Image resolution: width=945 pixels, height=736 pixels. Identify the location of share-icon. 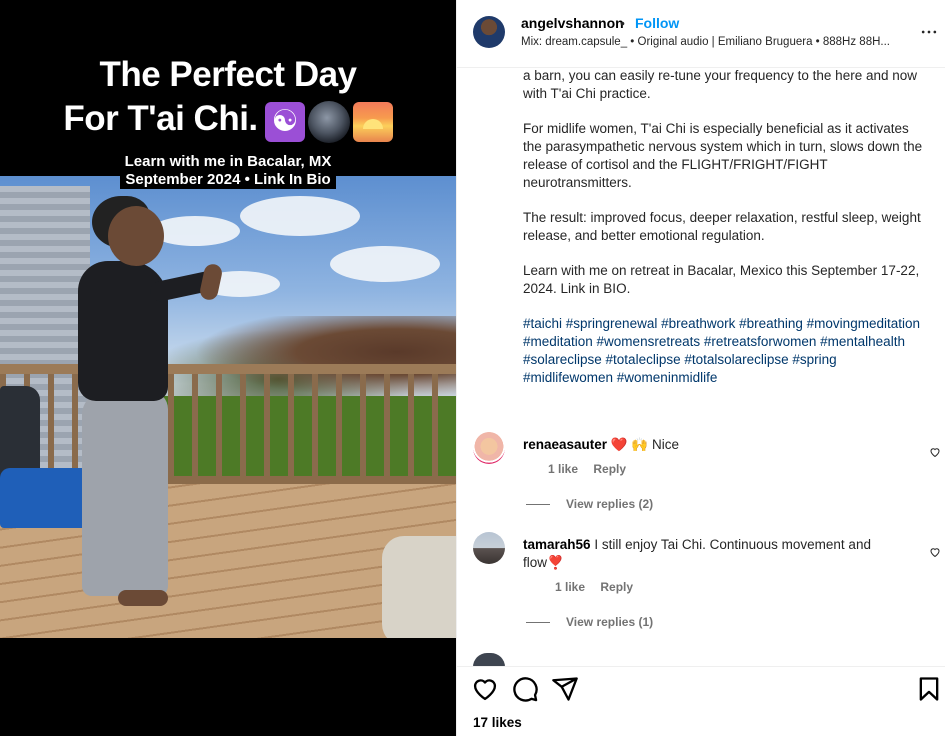
(565, 689).